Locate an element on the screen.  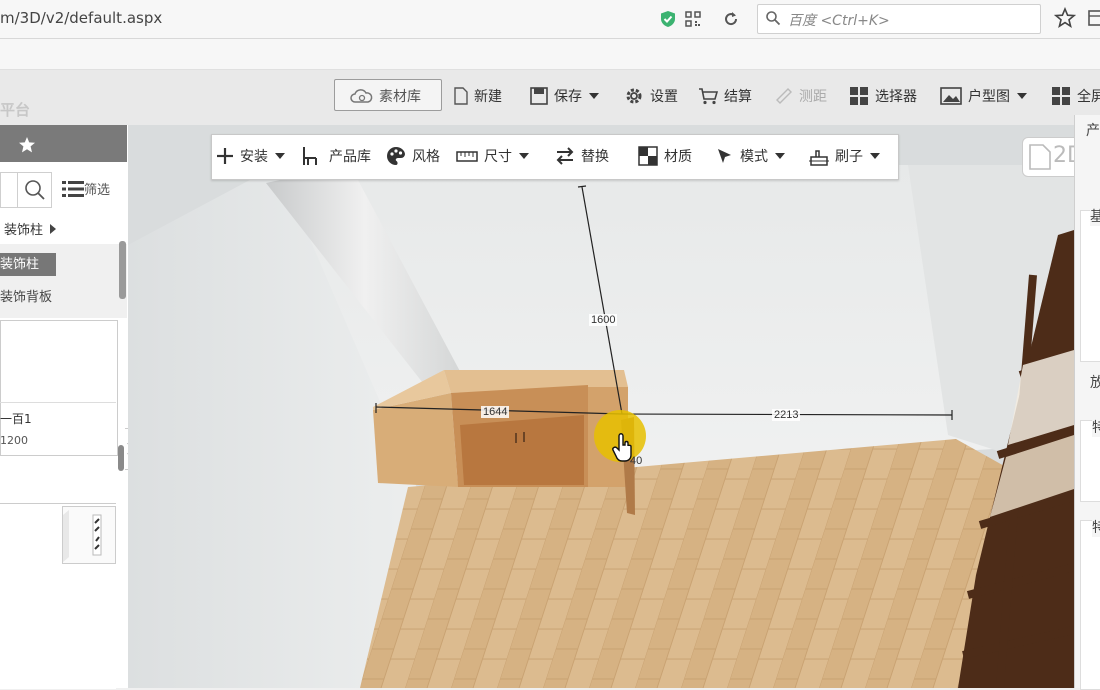
style-label: 风格 is located at coordinates (426, 157).